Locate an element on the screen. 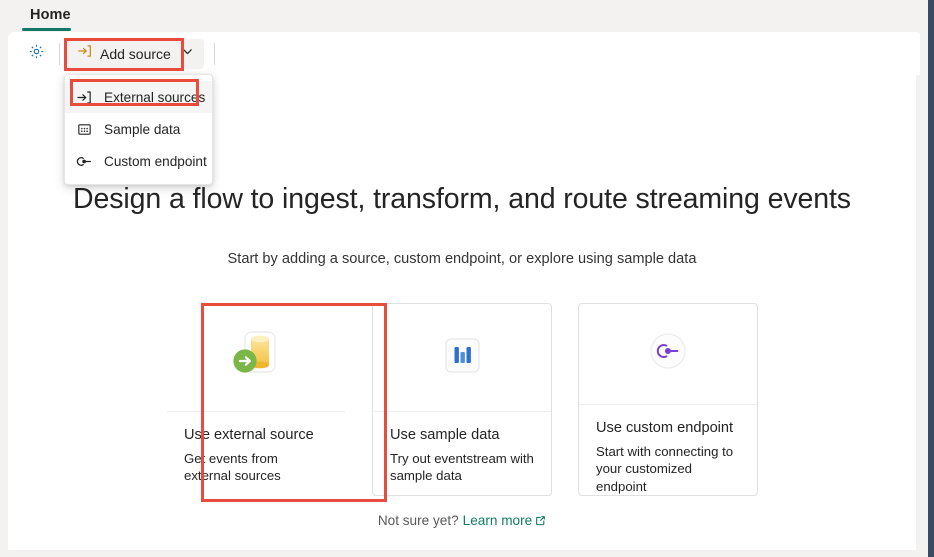 This screenshot has height=557, width=934. custom-endpoint-circle-icon is located at coordinates (668, 353).